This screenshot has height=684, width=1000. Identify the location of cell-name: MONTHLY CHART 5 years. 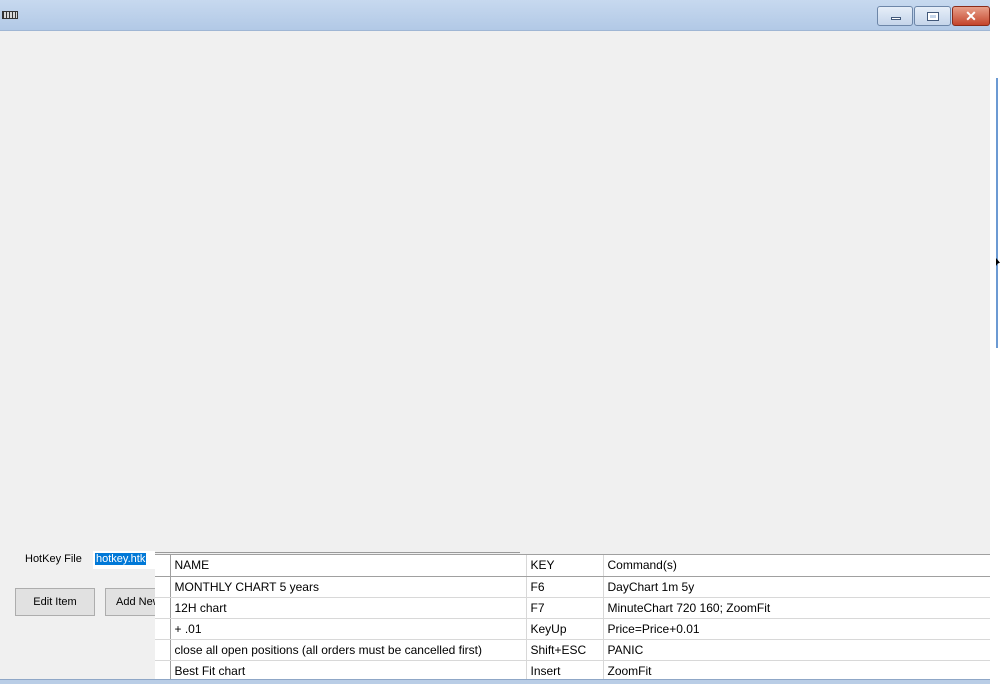
(348, 587).